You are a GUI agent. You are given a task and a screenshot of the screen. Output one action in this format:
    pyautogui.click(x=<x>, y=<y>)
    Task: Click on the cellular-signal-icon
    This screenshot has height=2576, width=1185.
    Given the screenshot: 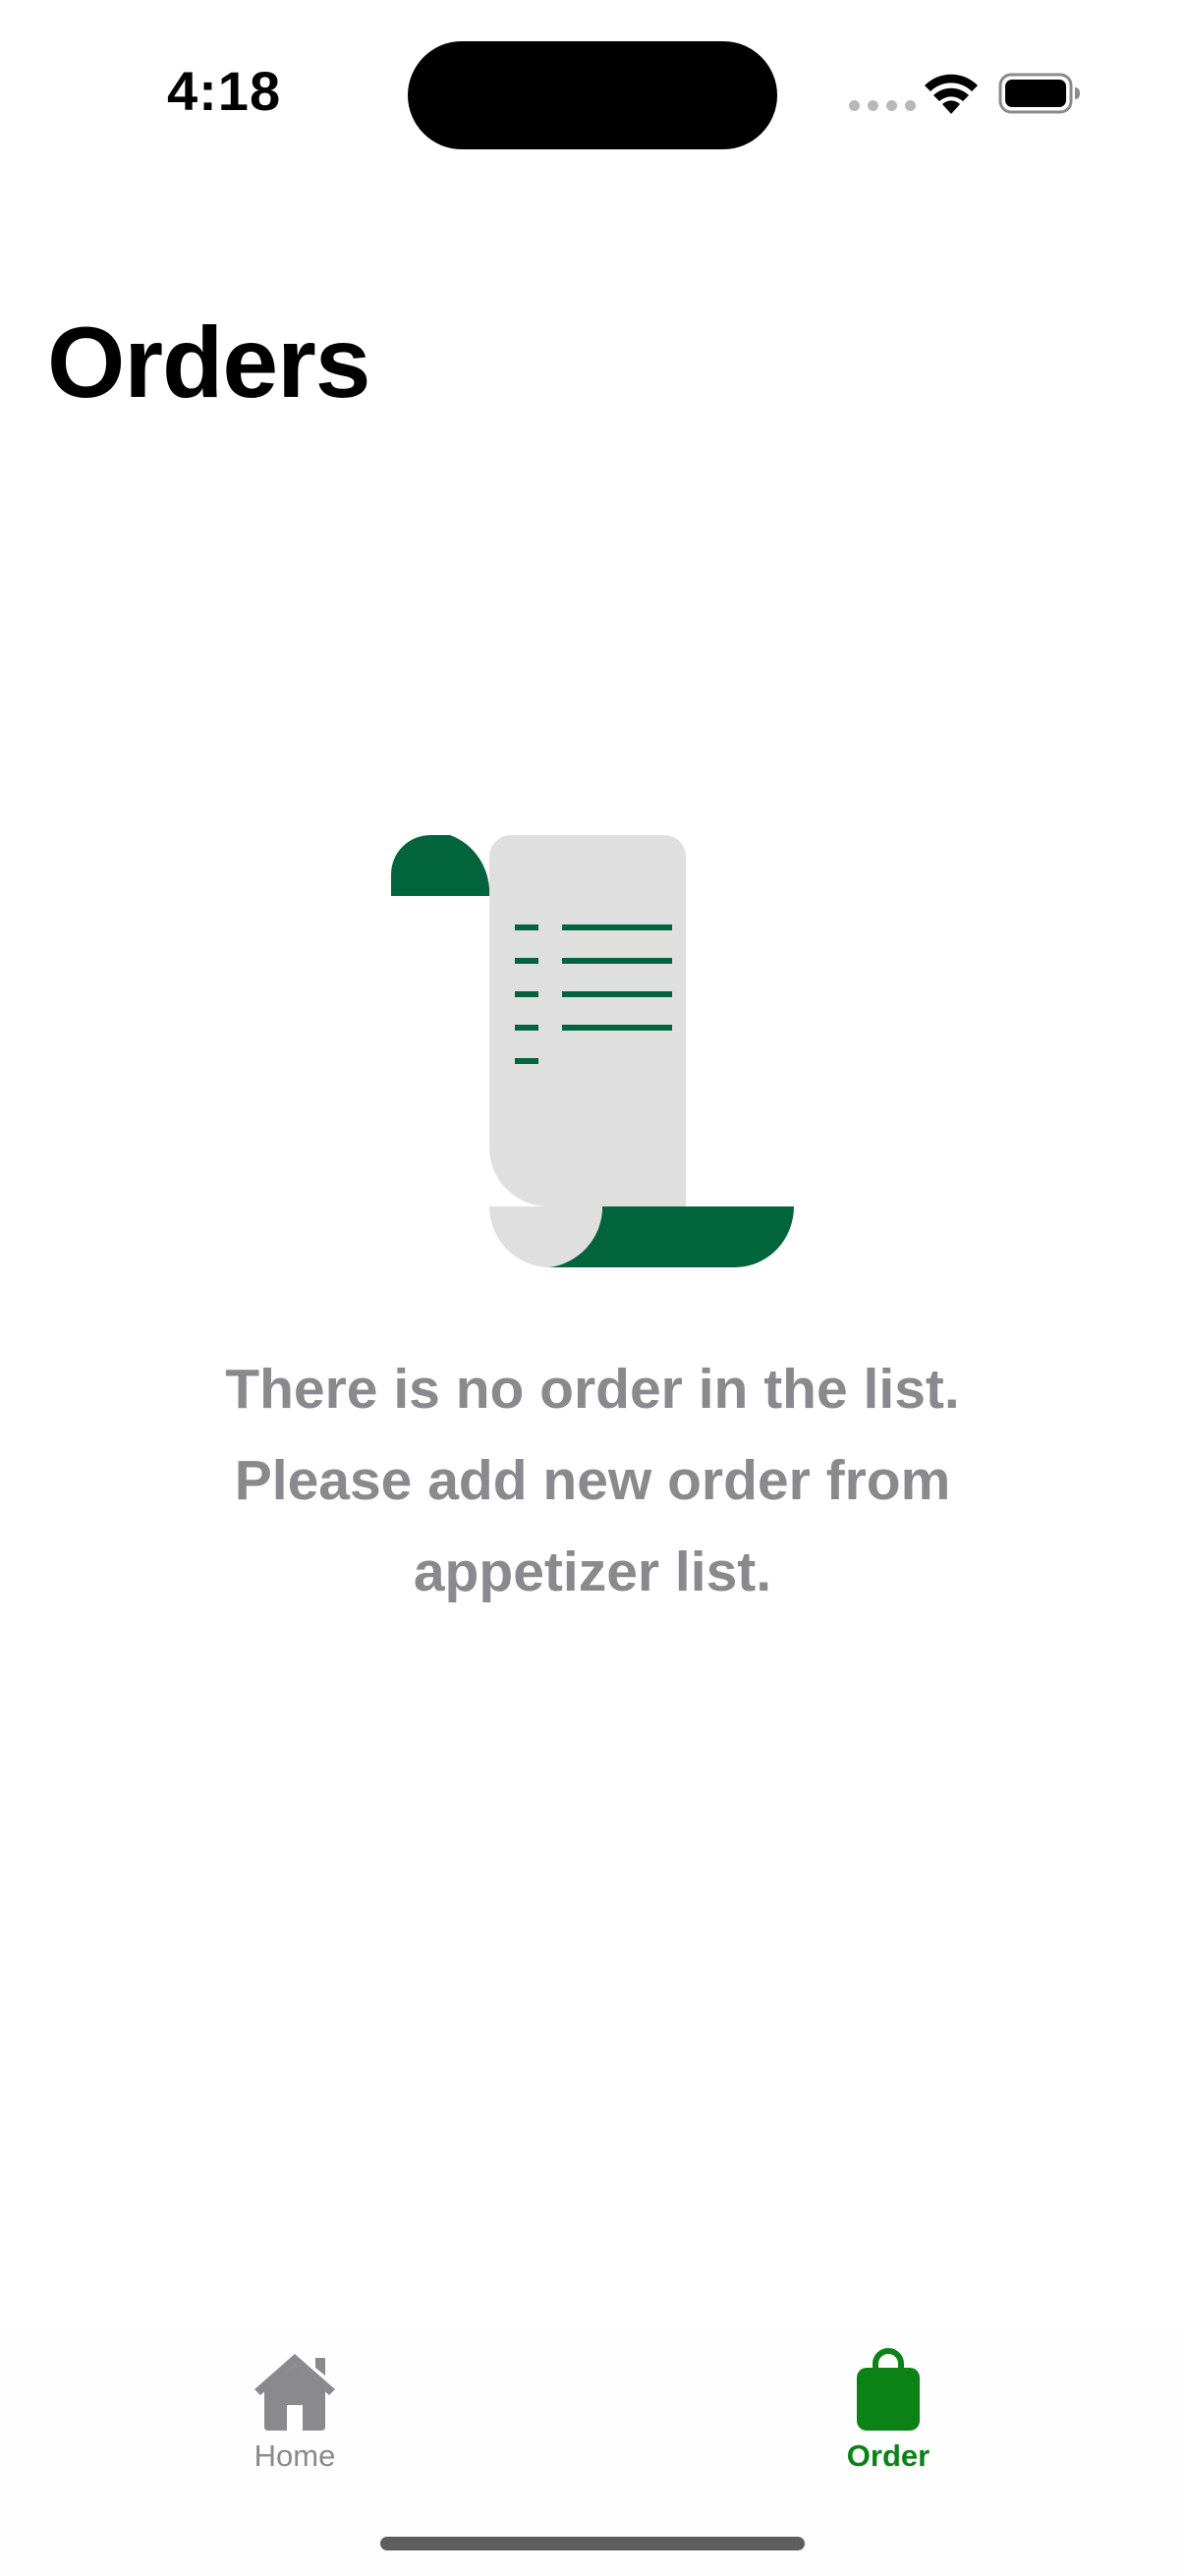 What is the action you would take?
    pyautogui.click(x=883, y=105)
    